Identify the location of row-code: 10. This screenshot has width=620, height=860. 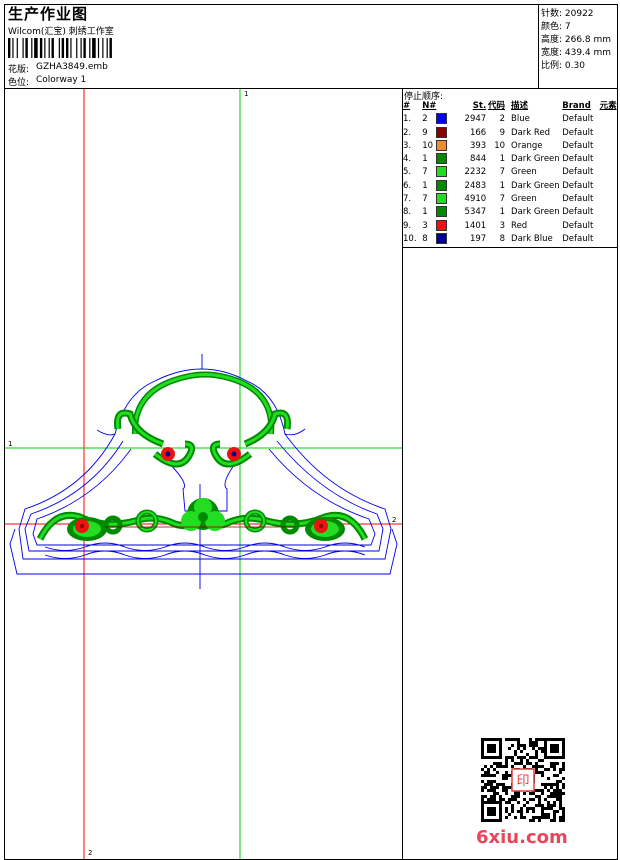
(500, 145).